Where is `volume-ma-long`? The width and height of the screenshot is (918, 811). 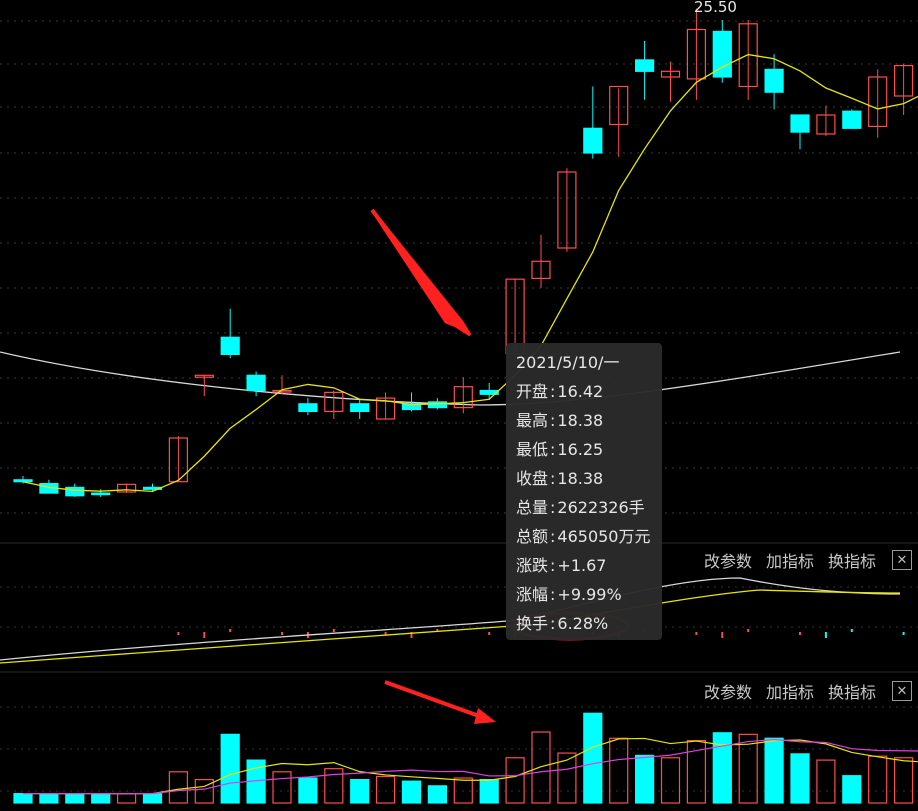
volume-ma-long is located at coordinates (470, 766).